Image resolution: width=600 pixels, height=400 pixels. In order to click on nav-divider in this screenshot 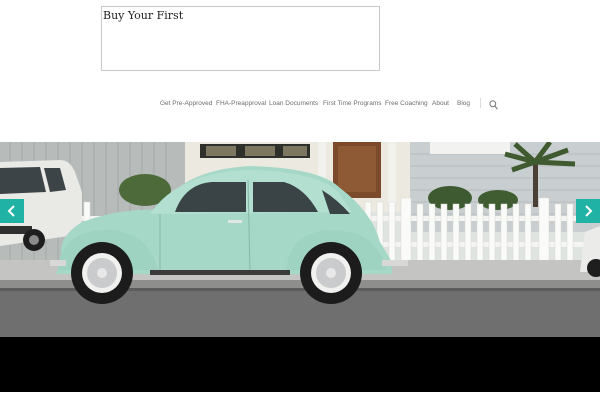, I will do `click(480, 103)`.